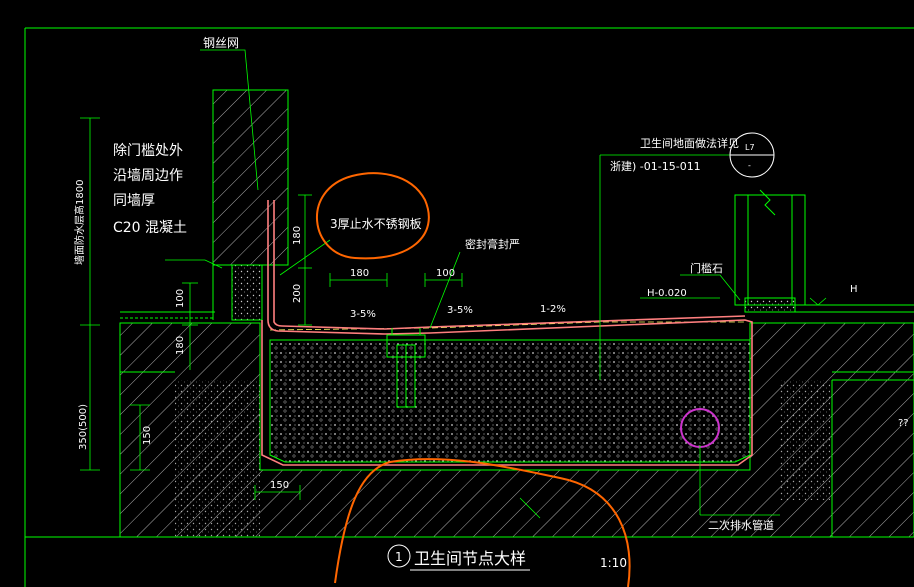 The width and height of the screenshot is (914, 587). I want to click on drawing-title: 卫生间节点大样, so click(470, 558).